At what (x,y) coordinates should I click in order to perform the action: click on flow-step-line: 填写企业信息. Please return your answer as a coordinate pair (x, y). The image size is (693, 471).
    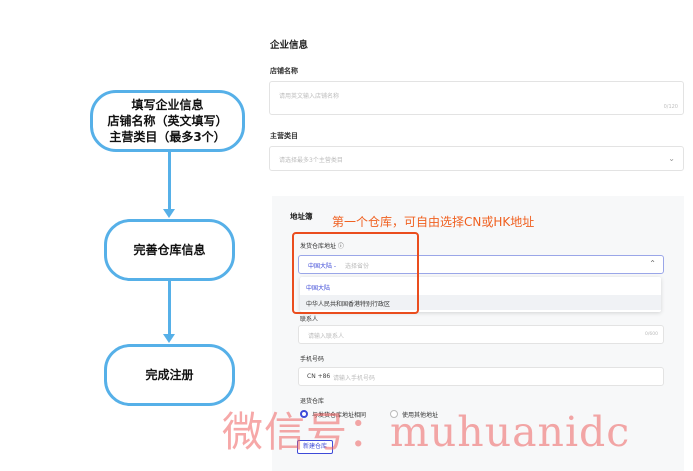
    Looking at the image, I should click on (167, 105).